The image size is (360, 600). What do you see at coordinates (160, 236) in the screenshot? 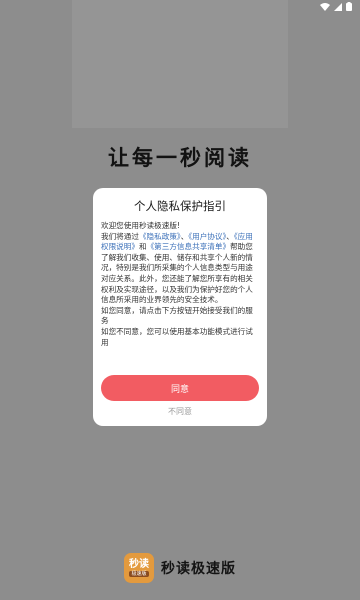
I see `privacy-policy-link: 《隐私政策》` at bounding box center [160, 236].